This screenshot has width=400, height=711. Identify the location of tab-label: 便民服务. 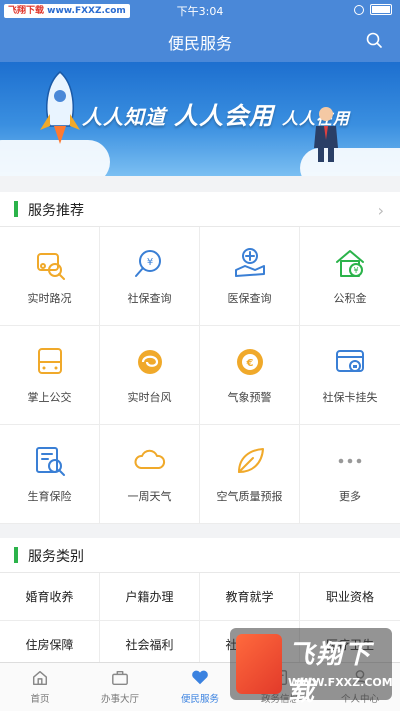
(199, 699).